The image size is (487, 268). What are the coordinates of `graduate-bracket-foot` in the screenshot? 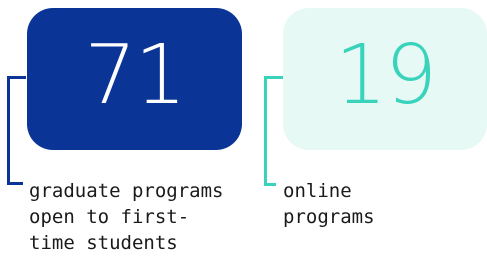 It's located at (15, 183).